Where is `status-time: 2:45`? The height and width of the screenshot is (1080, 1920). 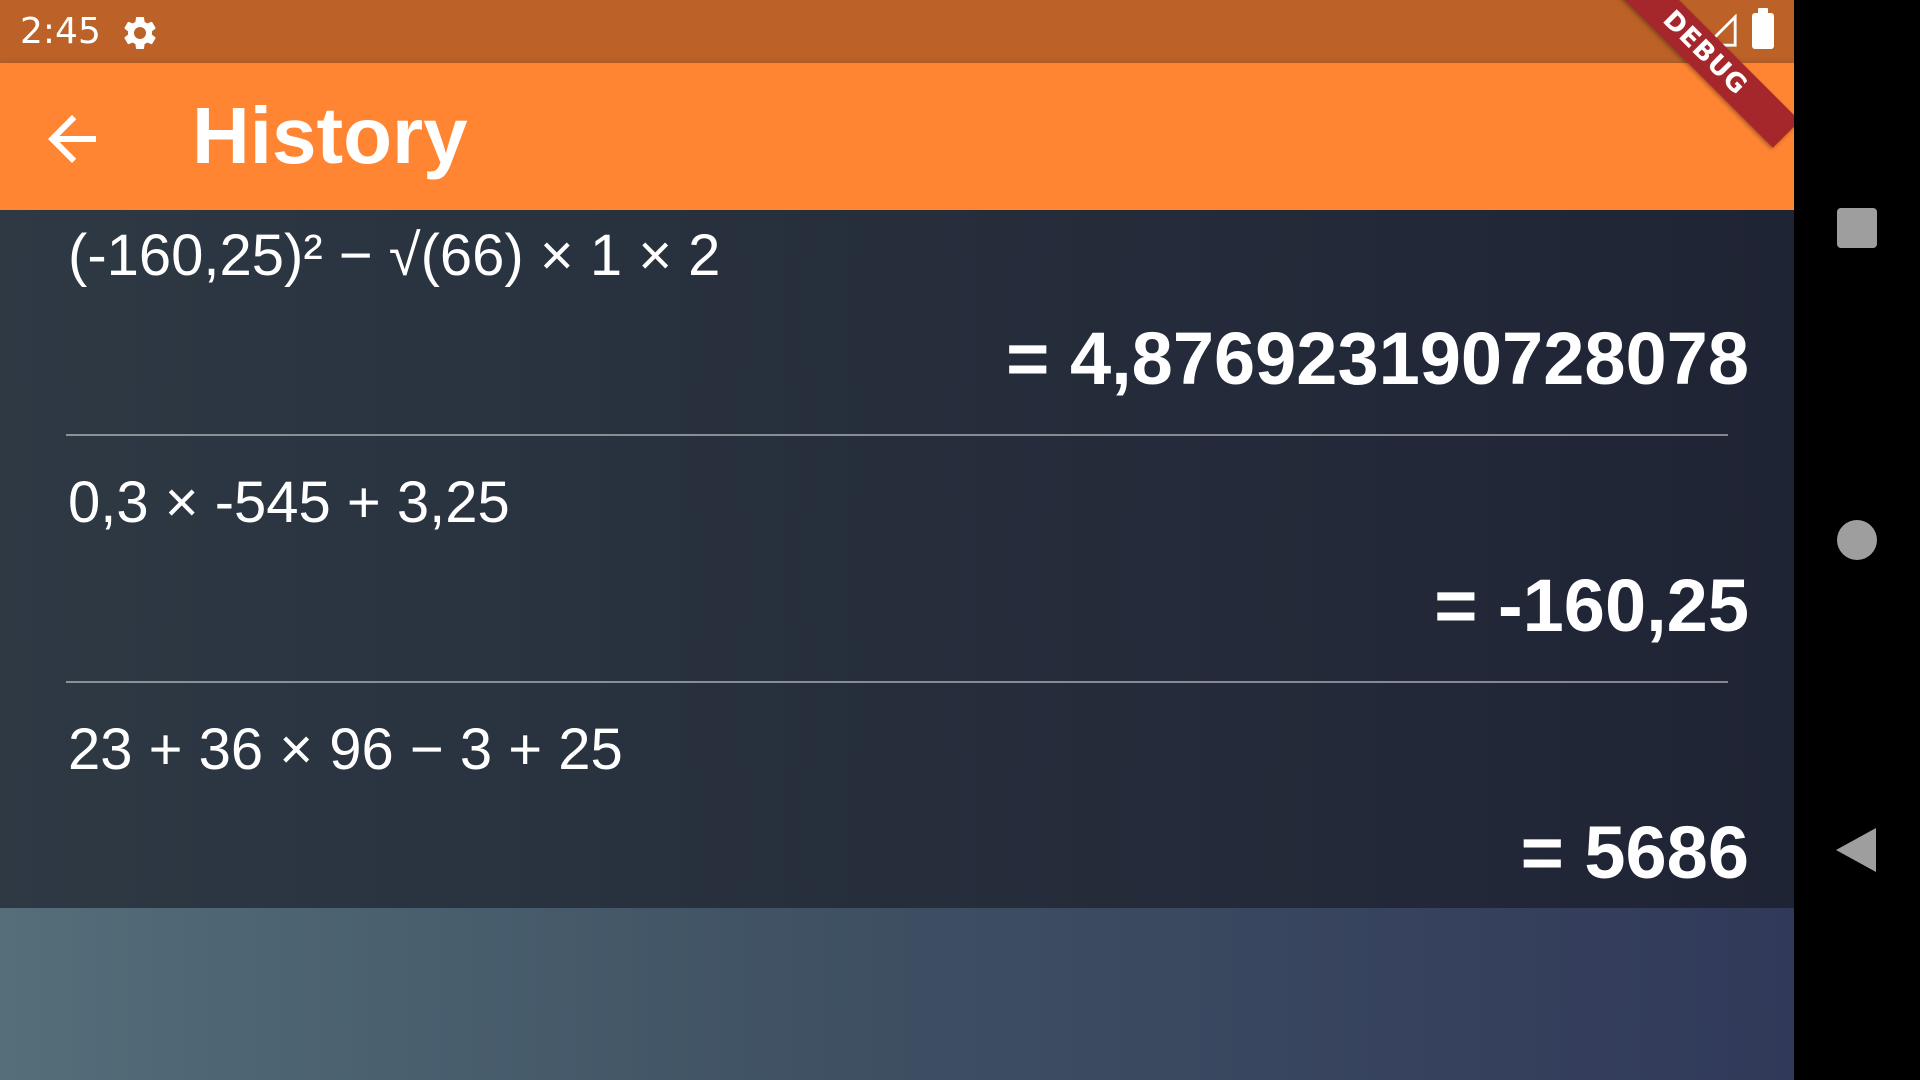
status-time: 2:45 is located at coordinates (60, 31).